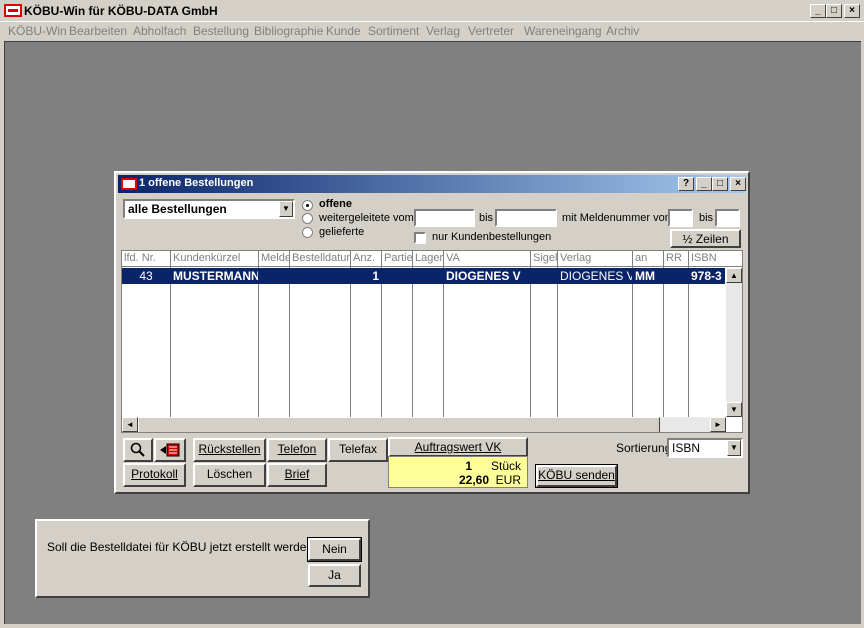 The height and width of the screenshot is (628, 864). I want to click on maximize-button: □, so click(834, 11).